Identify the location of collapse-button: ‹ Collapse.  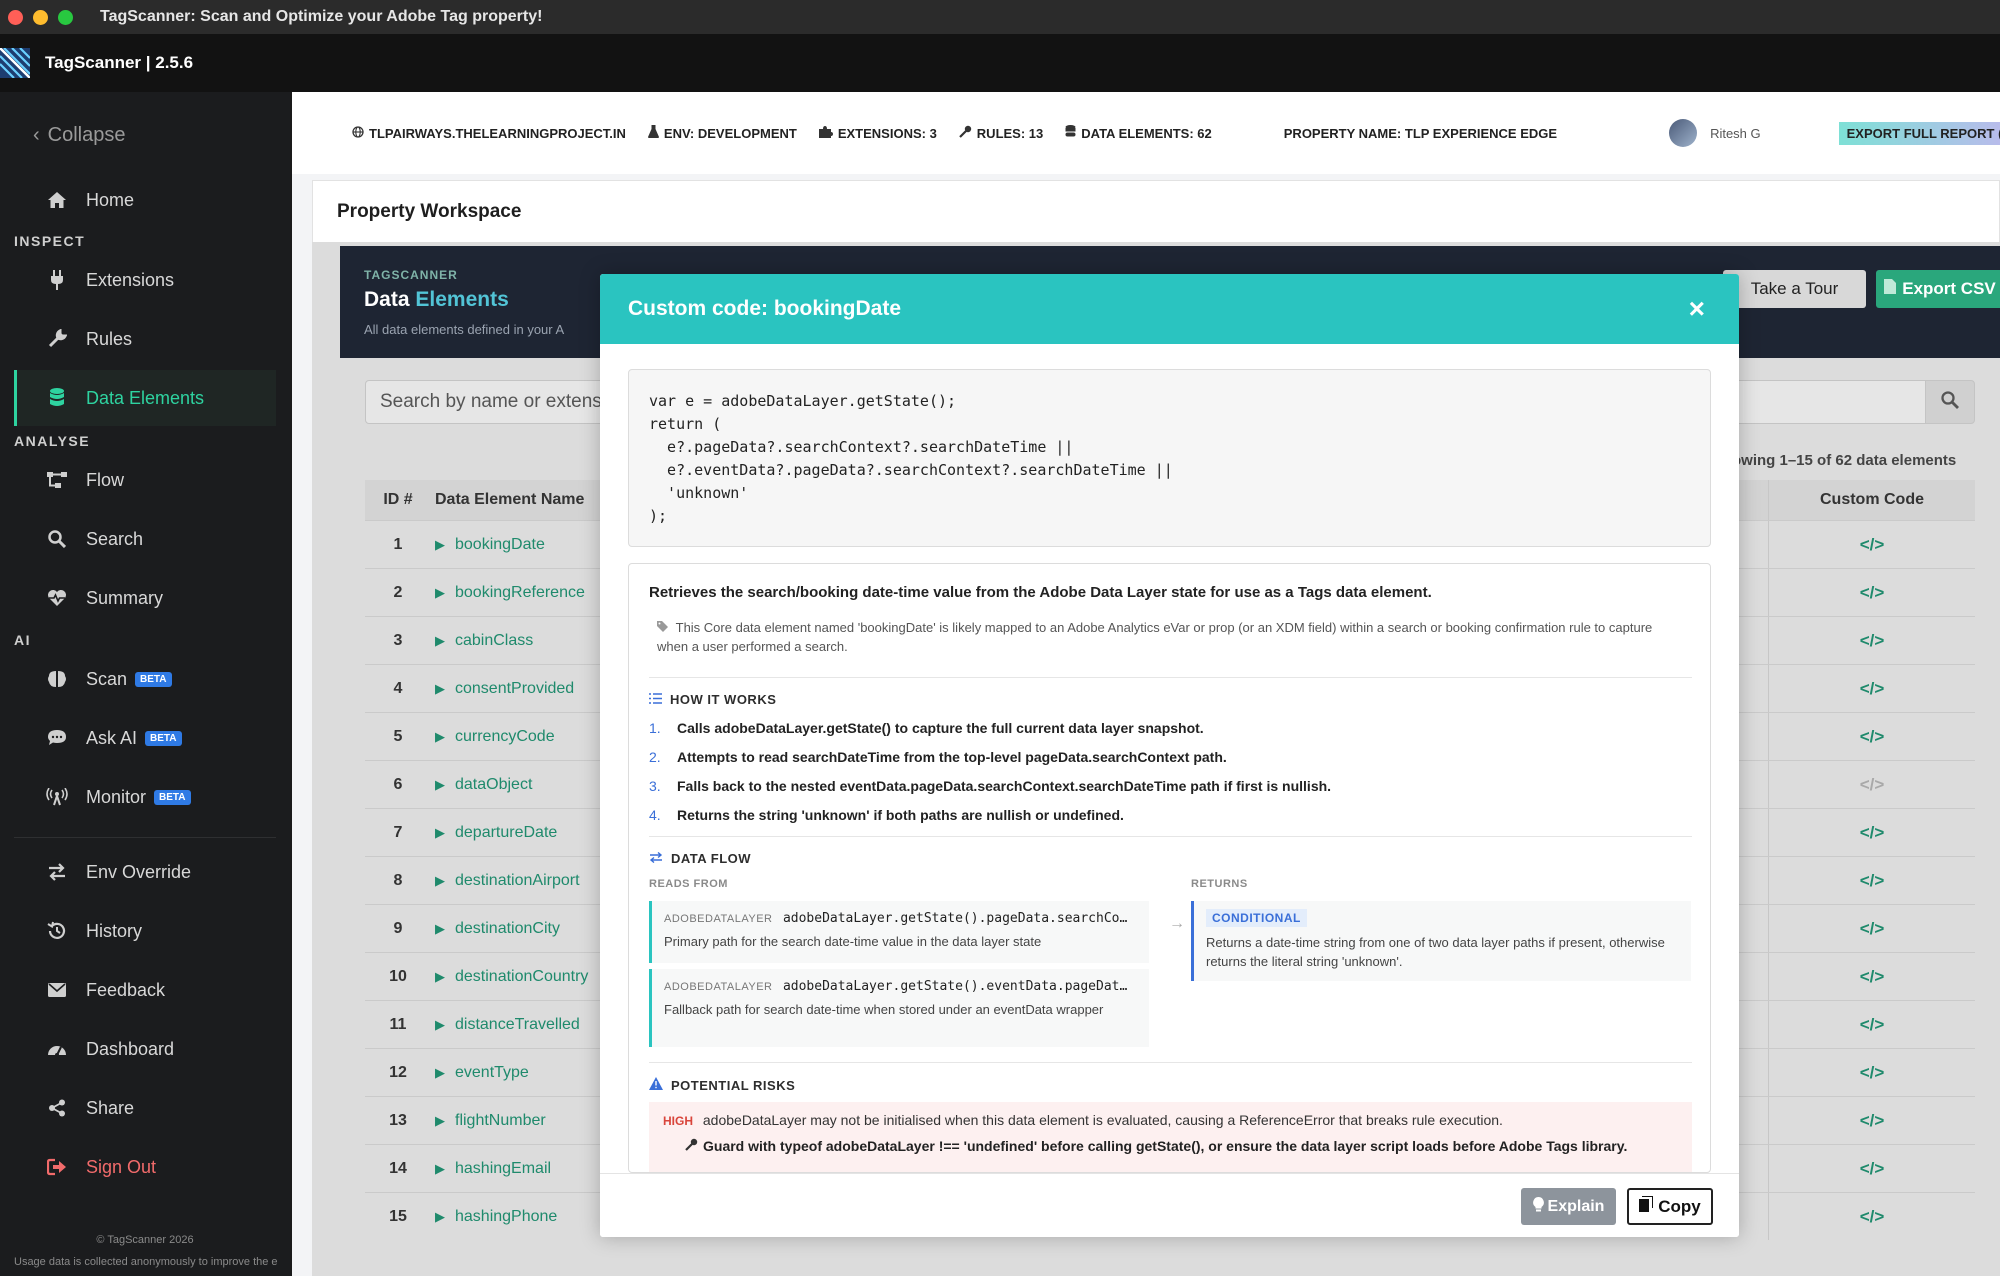
(79, 135).